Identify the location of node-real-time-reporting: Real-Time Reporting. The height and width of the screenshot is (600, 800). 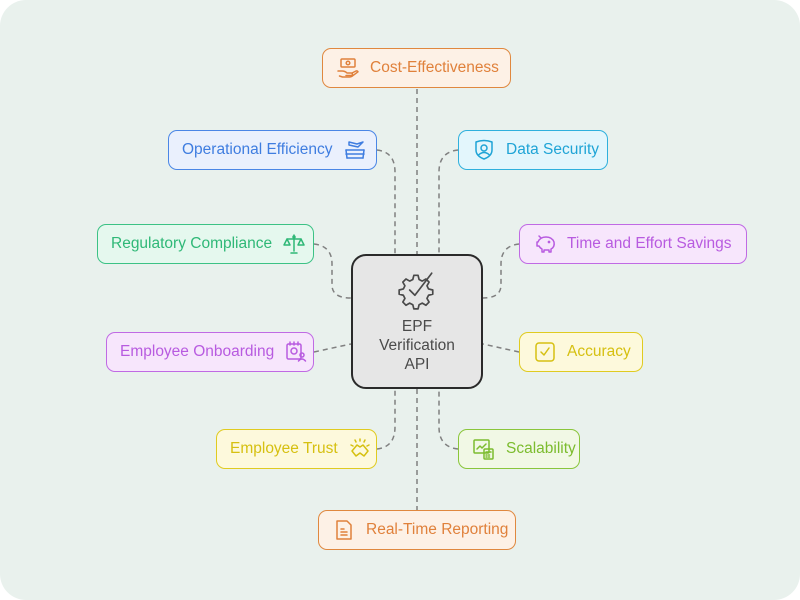
(417, 530).